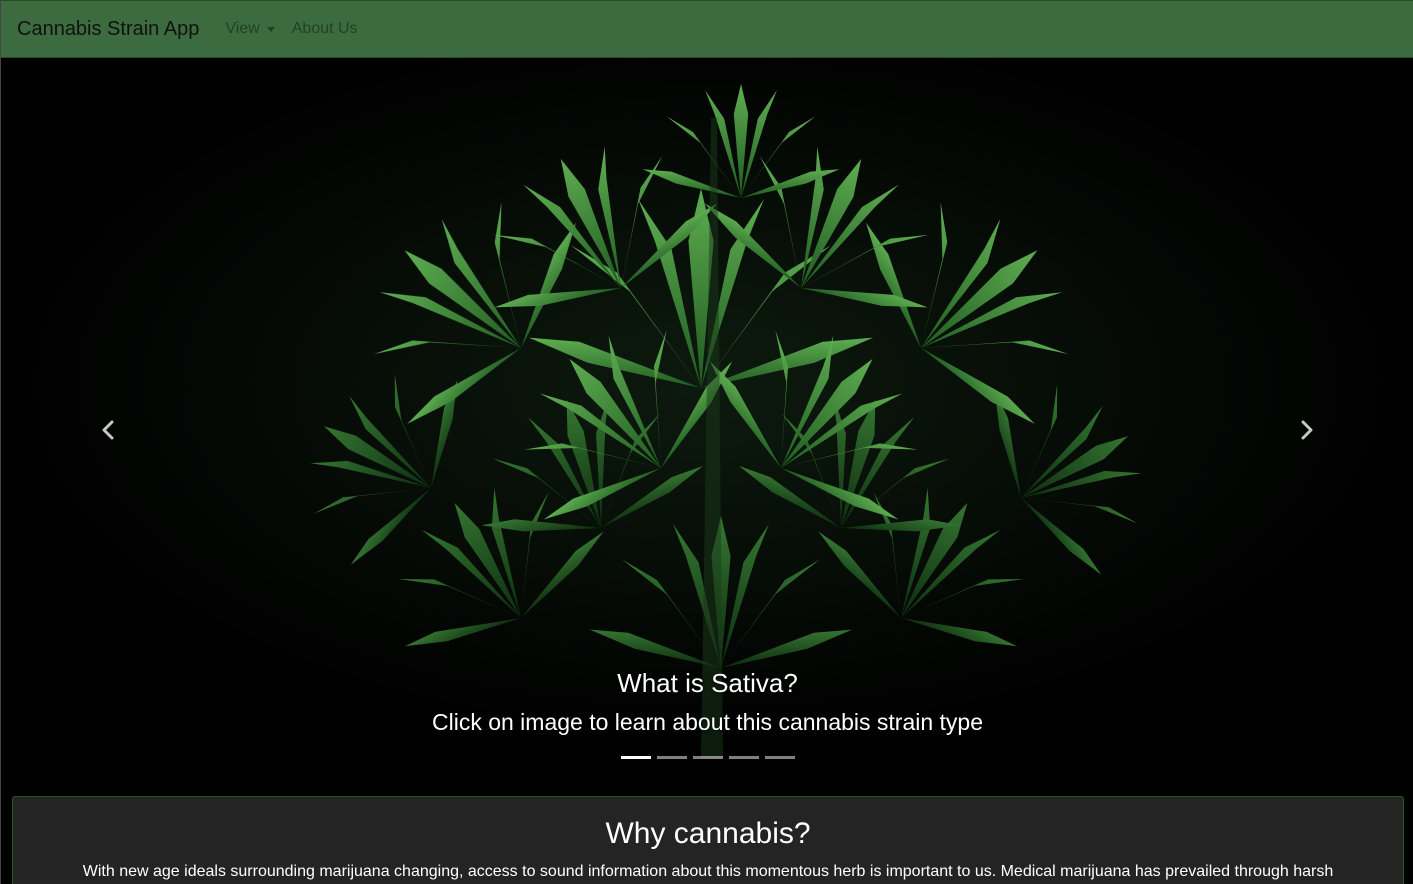 The width and height of the screenshot is (1413, 884). What do you see at coordinates (270, 29) in the screenshot?
I see `caret-down-icon` at bounding box center [270, 29].